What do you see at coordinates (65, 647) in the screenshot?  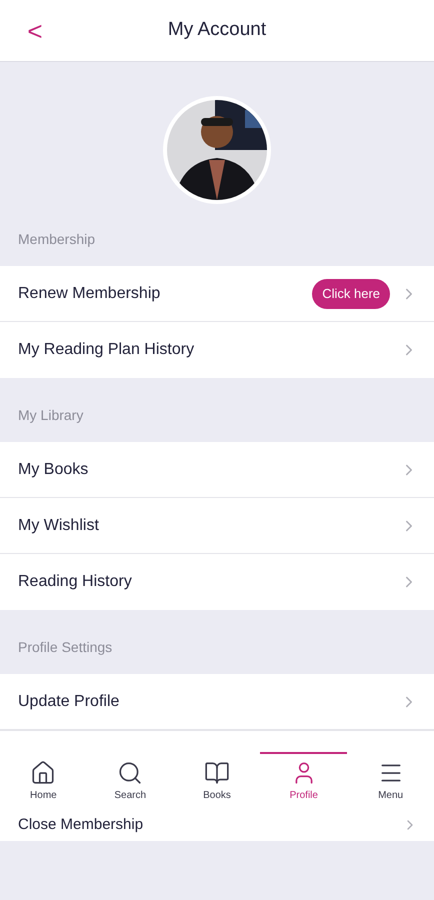 I see `section-heading: Profile Settings` at bounding box center [65, 647].